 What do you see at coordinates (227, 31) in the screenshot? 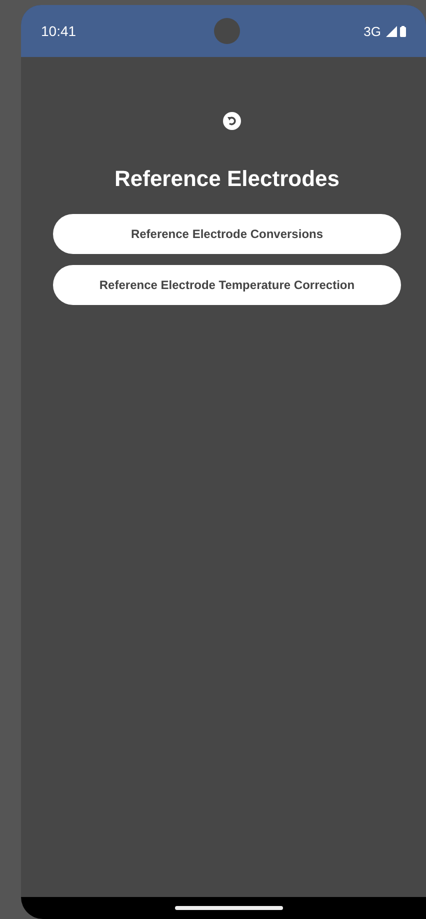
I see `camera-cutout-icon` at bounding box center [227, 31].